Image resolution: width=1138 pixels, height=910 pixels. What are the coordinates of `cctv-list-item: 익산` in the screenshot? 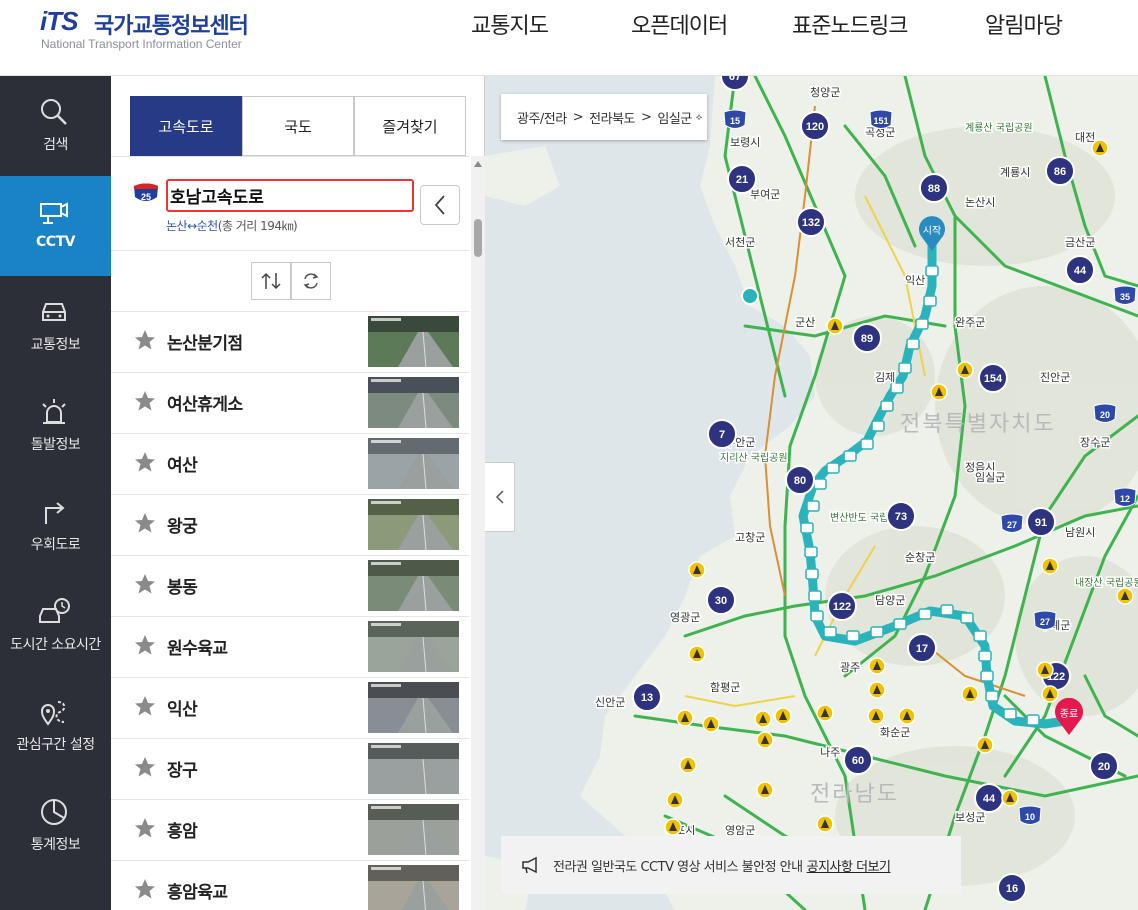 It's located at (290, 708).